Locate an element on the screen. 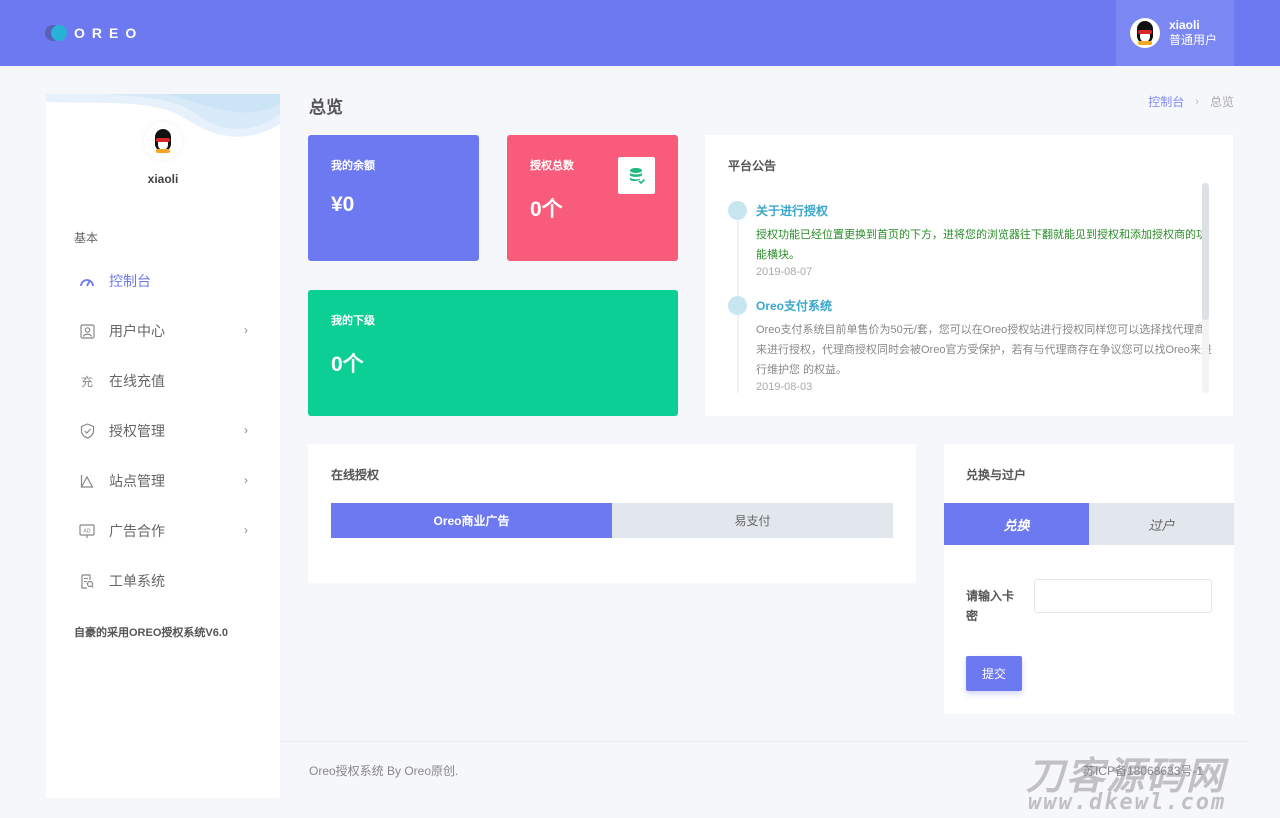  user-card-icon is located at coordinates (87, 331).